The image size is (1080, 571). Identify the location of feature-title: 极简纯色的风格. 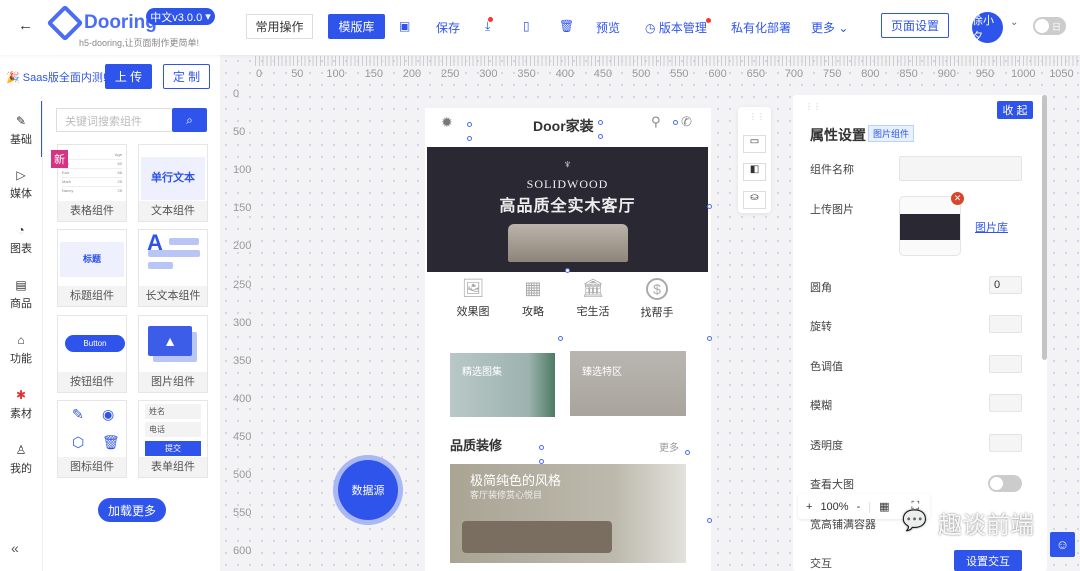
(516, 480).